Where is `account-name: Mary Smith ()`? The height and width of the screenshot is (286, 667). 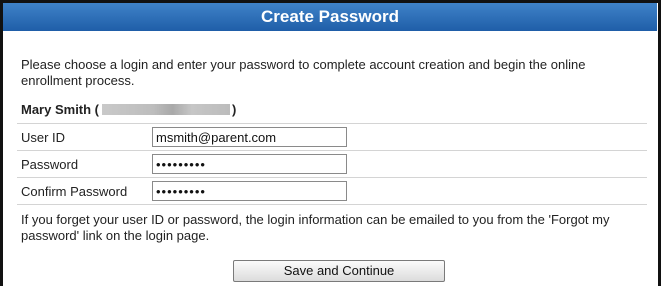
account-name: Mary Smith () is located at coordinates (128, 109).